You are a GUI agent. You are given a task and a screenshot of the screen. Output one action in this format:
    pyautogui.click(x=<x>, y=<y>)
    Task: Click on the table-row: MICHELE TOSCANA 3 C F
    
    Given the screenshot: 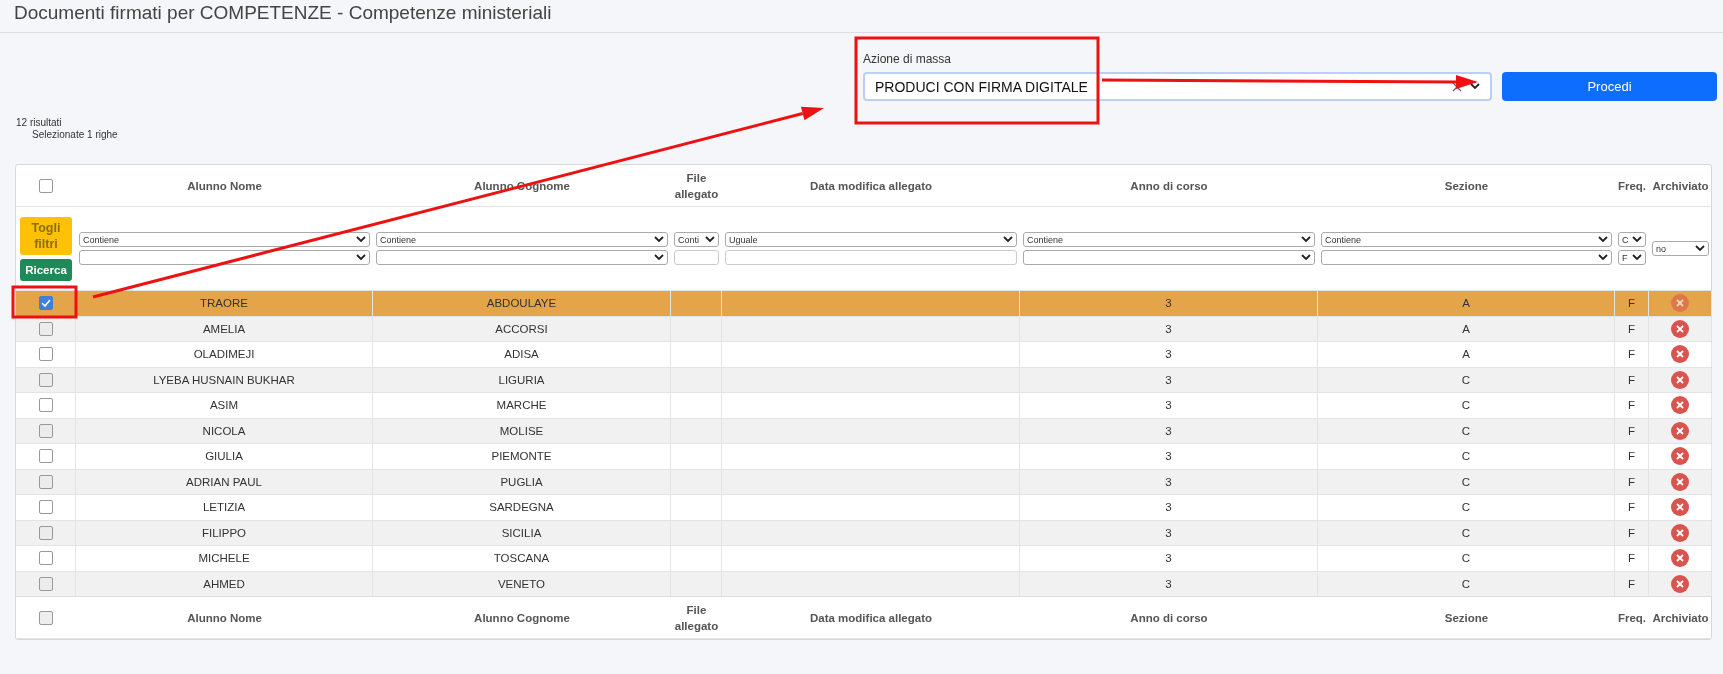 What is the action you would take?
    pyautogui.click(x=863, y=558)
    